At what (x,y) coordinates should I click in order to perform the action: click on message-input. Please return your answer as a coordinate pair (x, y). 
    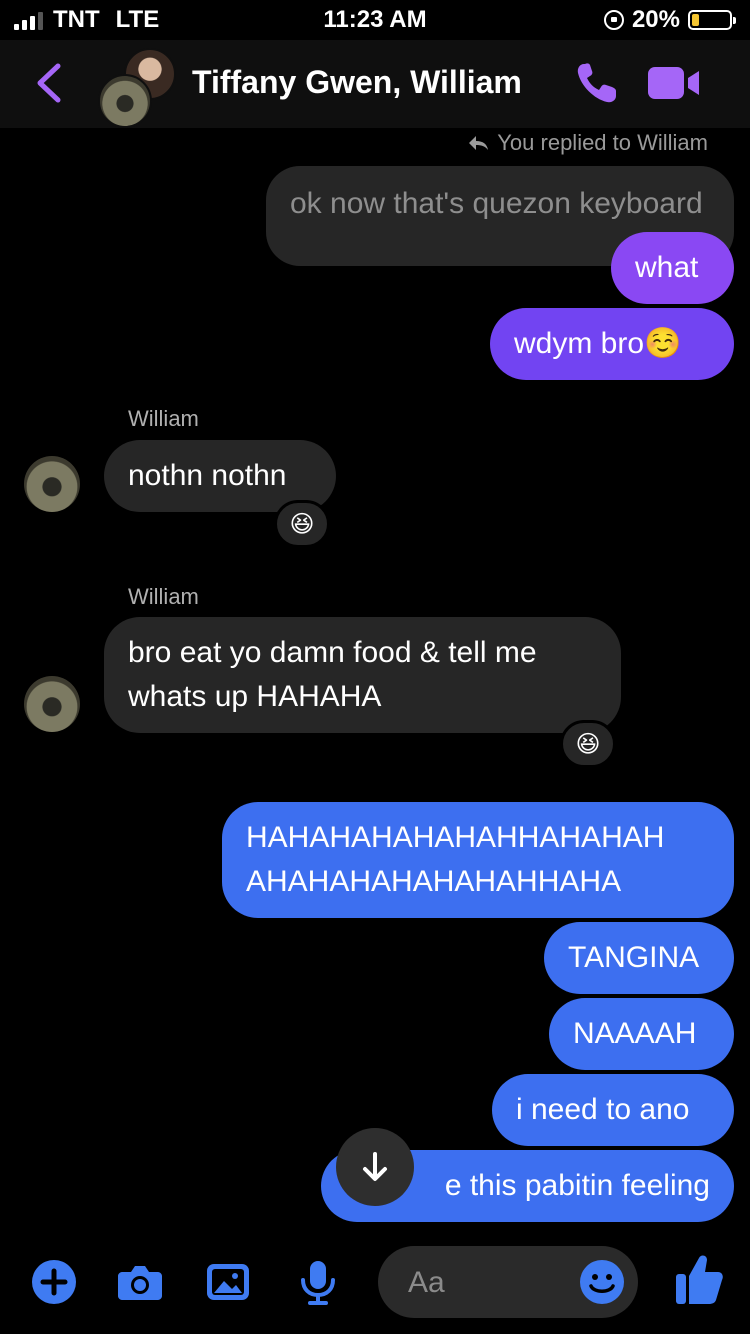
    Looking at the image, I should click on (488, 1283).